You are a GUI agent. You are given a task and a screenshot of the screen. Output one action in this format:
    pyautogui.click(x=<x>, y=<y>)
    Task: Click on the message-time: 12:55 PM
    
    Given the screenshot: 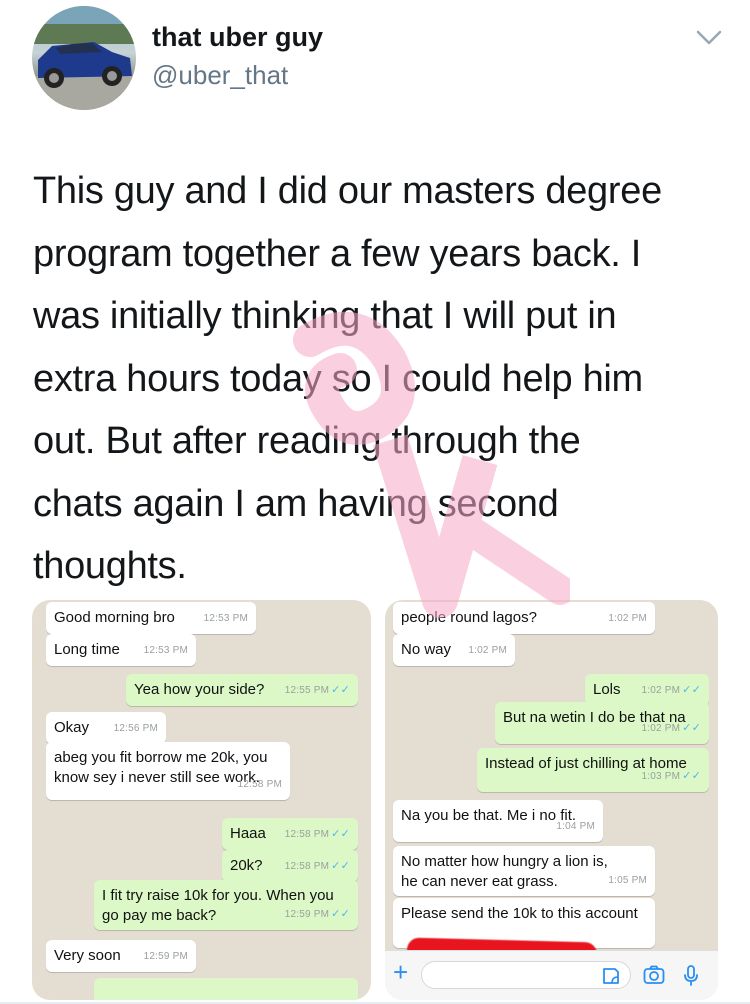 What is the action you would take?
    pyautogui.click(x=307, y=690)
    